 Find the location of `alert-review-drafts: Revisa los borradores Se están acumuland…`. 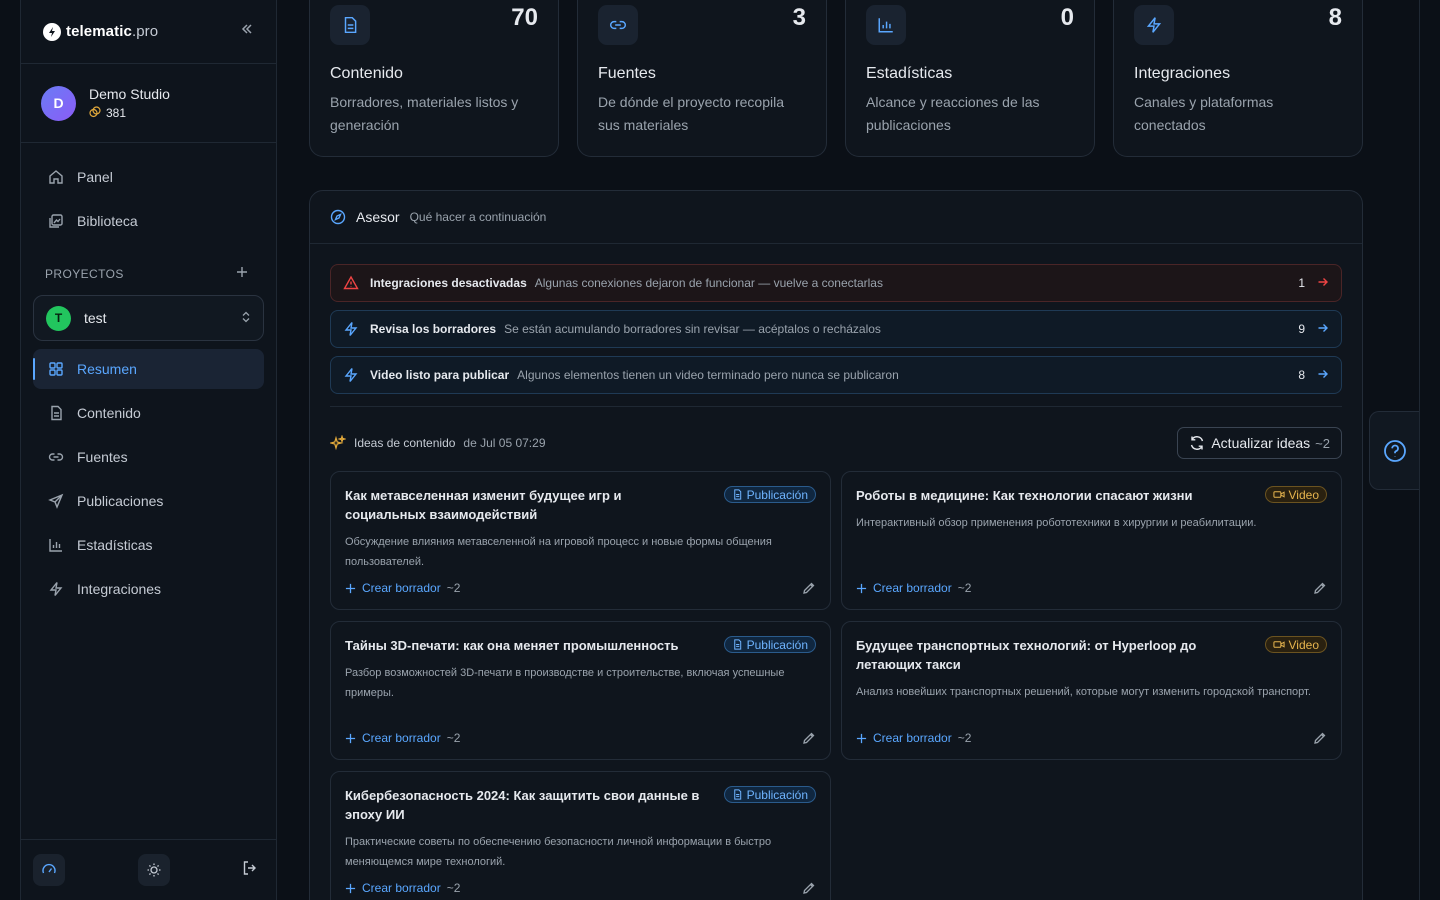

alert-review-drafts: Revisa los borradores Se están acumuland… is located at coordinates (836, 329).